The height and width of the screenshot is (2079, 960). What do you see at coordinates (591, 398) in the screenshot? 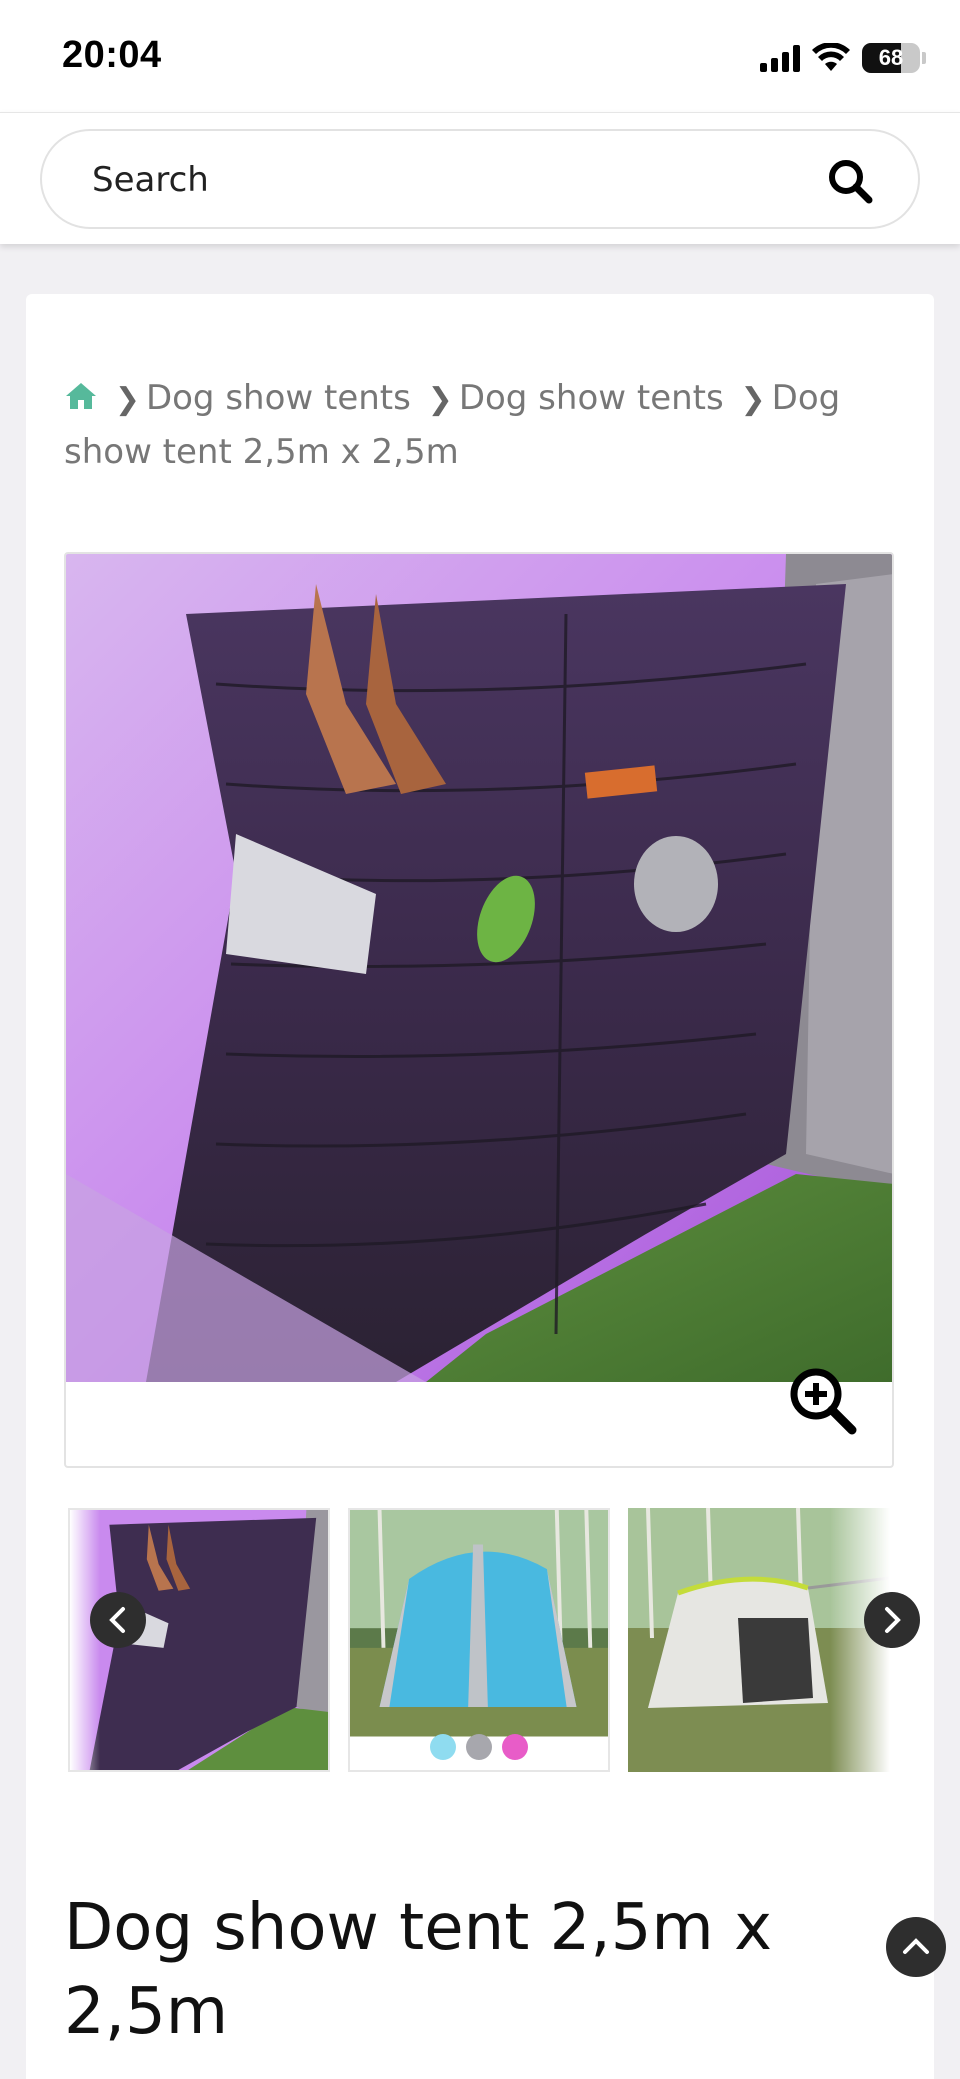
I see `breadcrumb-link-dog-show-tents-2: Dog show tents` at bounding box center [591, 398].